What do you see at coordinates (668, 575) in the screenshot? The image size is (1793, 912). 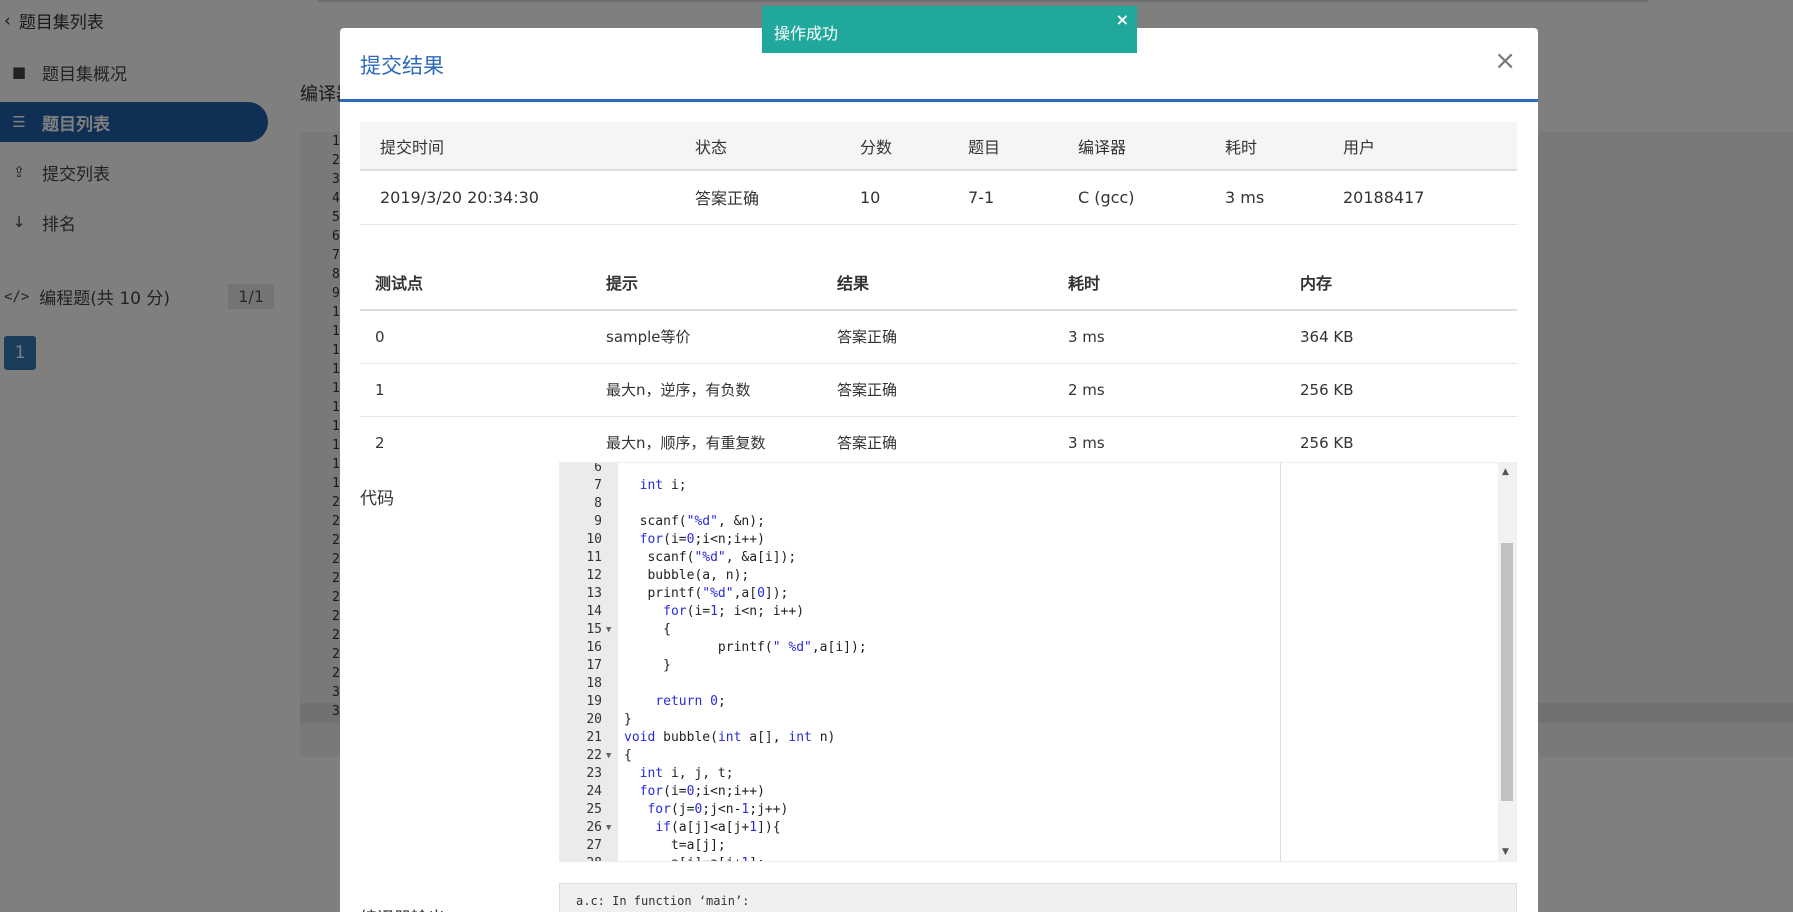 I see `code-line: 12 bubble(a, n);` at bounding box center [668, 575].